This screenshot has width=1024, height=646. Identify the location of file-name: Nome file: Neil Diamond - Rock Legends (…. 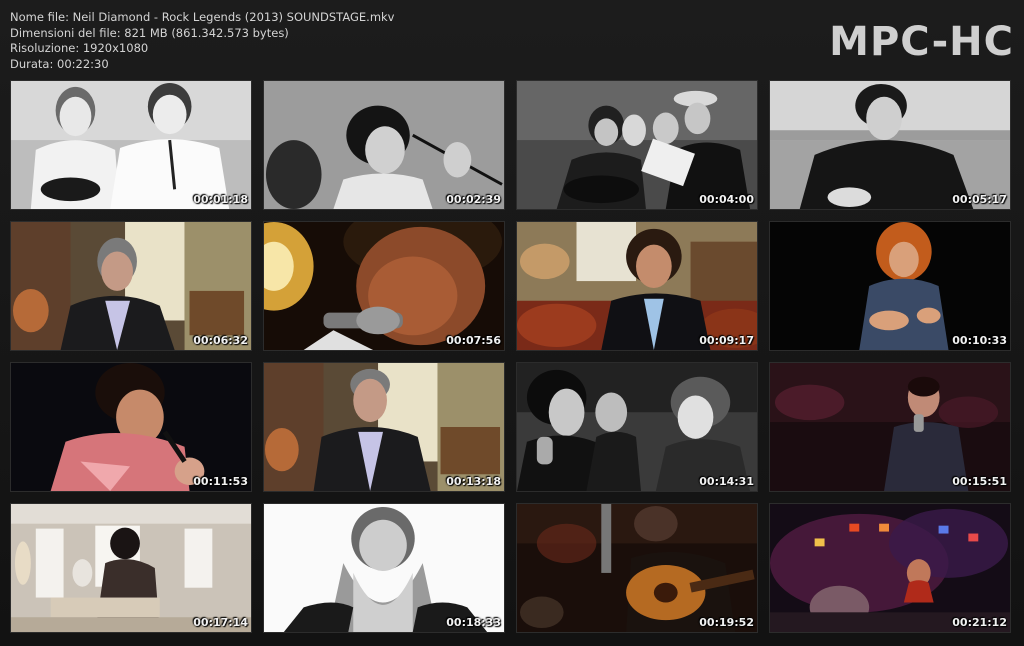
(202, 17).